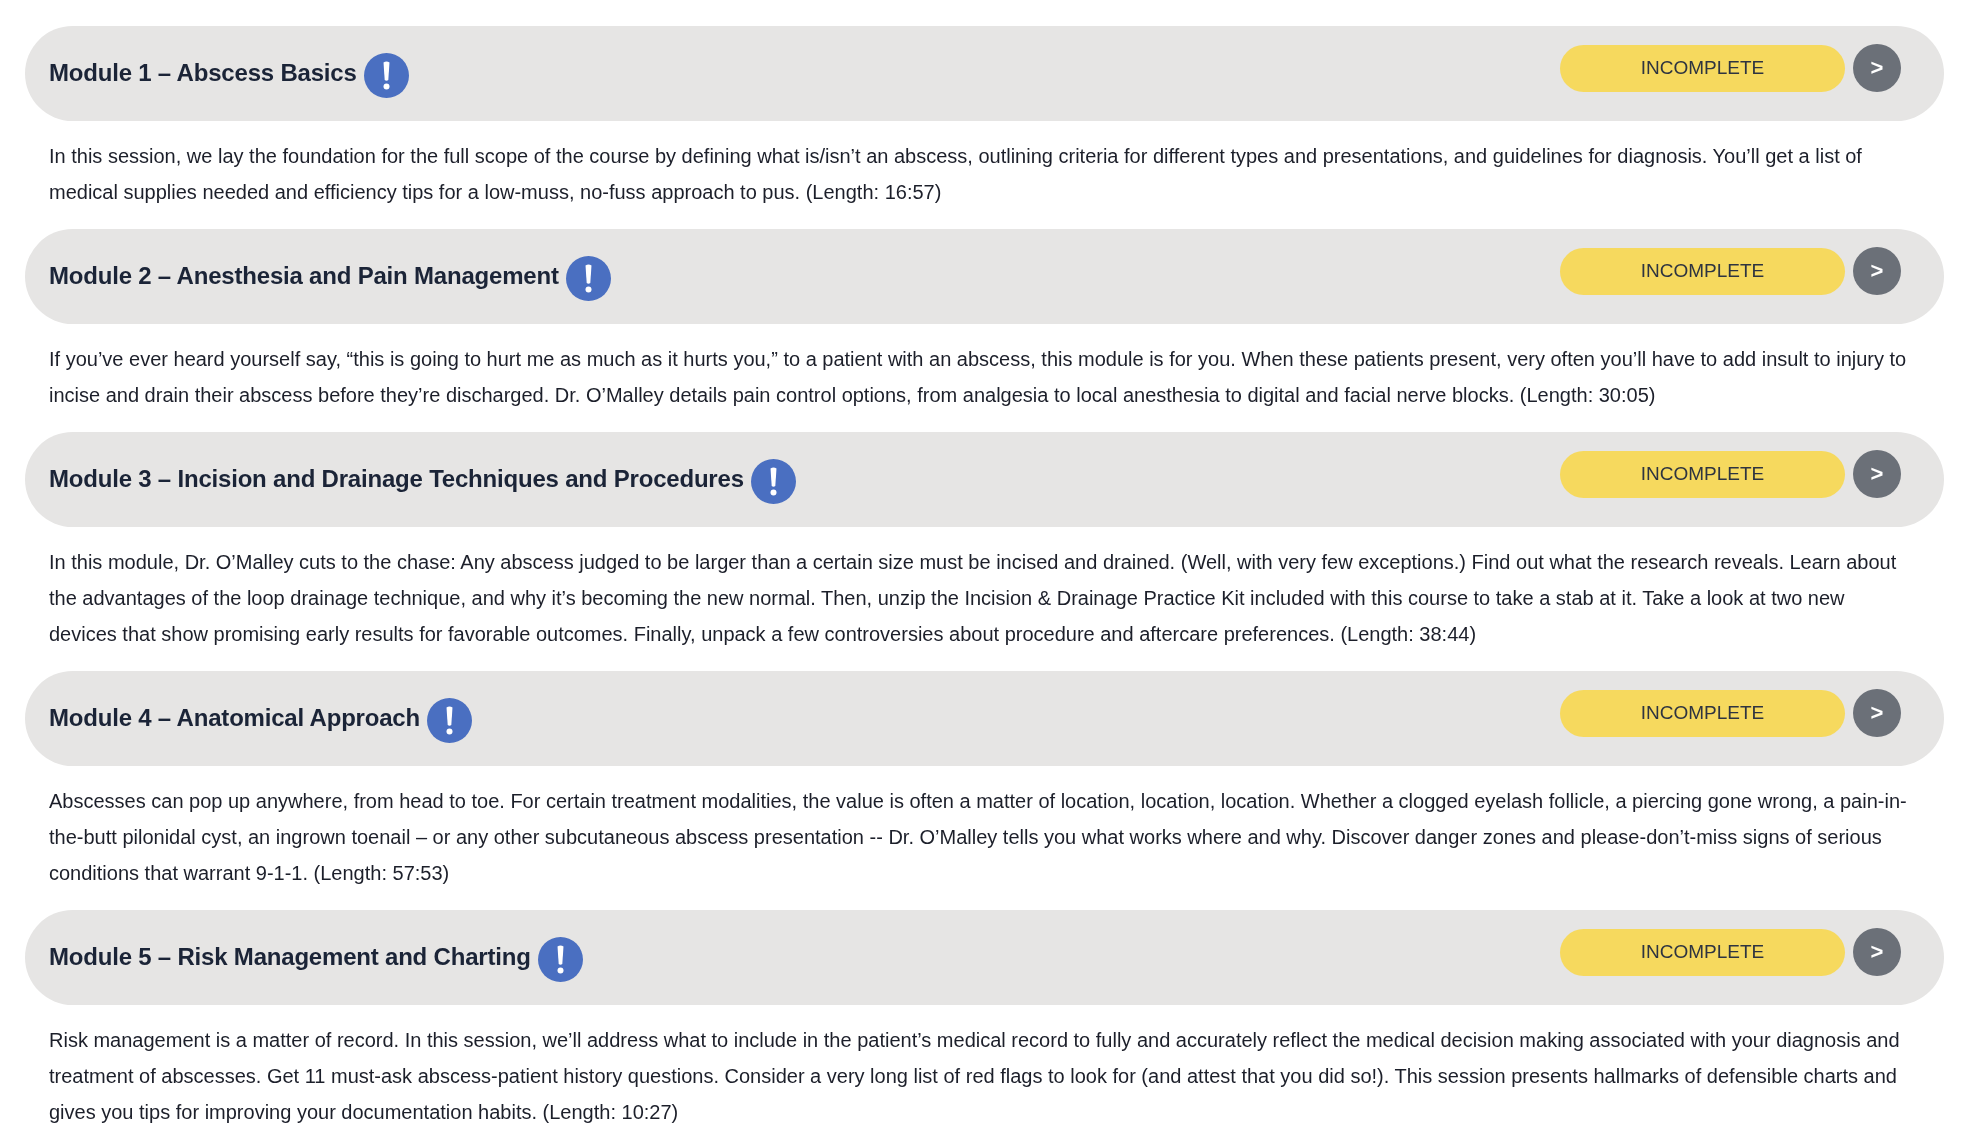 This screenshot has height=1142, width=1971. I want to click on module-description: Risk management is a matter of record. In this session, we’ll address what to include in the patient’s medical record to fully and accurately reflect the medical decision making associated with your diagnosis and treatment of abscesses. Get 11 must-ask abscess-patient history questions. Consider a very long list of red flags to look for (and attest that you did so!). This session presents hallmarks of defensible charts and gives you tips for improving your documentation habits. (Length: 10:27), so click(974, 1076).